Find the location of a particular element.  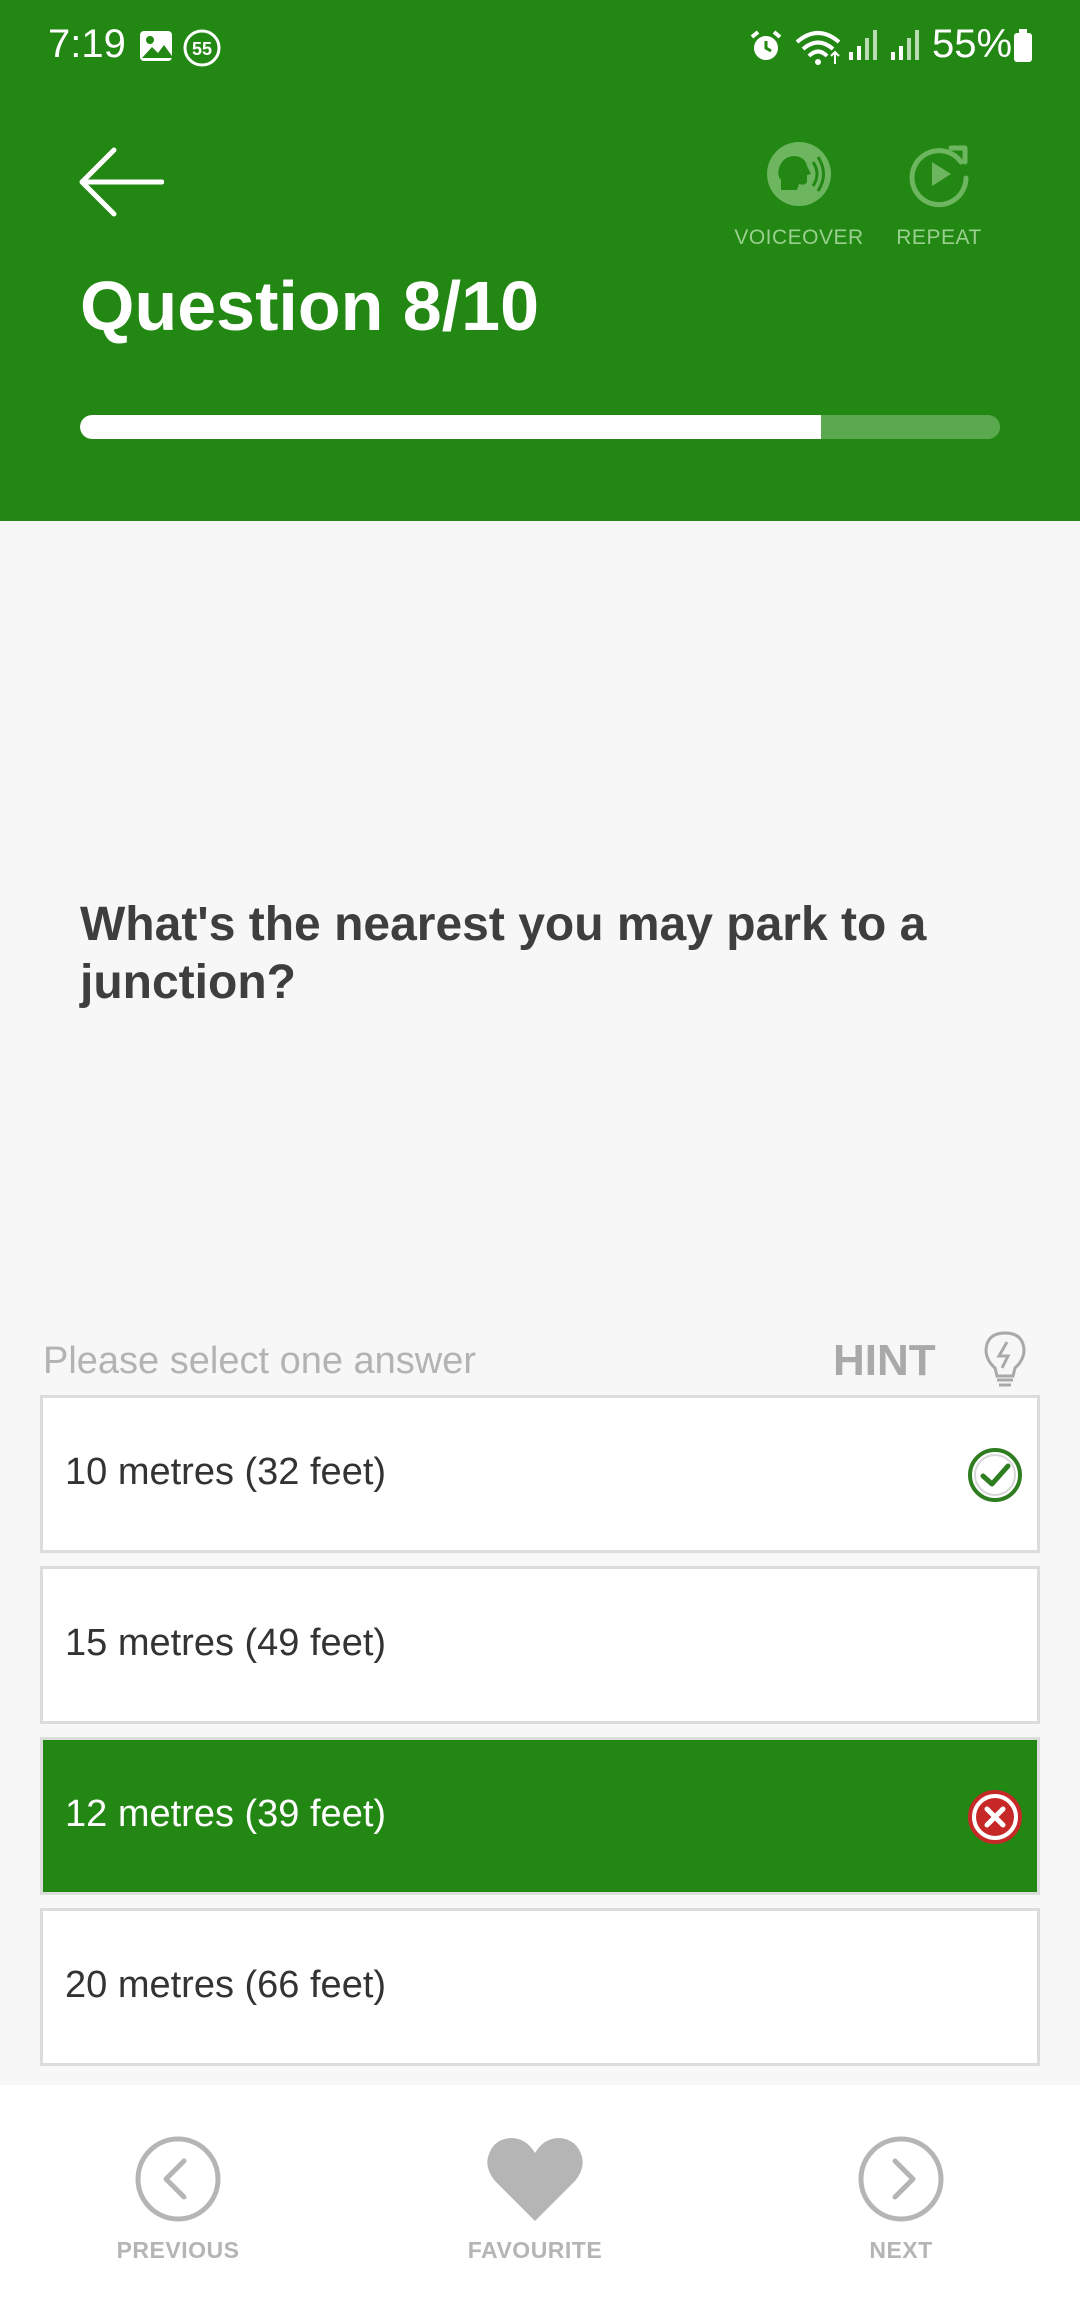

answer-text: 12 metres (39 feet) is located at coordinates (226, 1814).